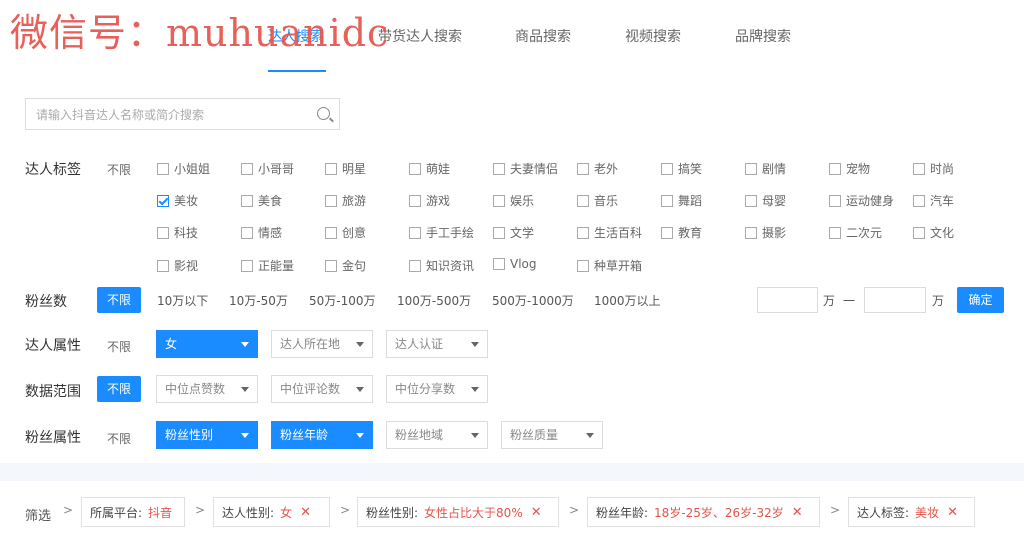 The image size is (1024, 537). I want to click on tag-checkbox: 影视, so click(177, 265).